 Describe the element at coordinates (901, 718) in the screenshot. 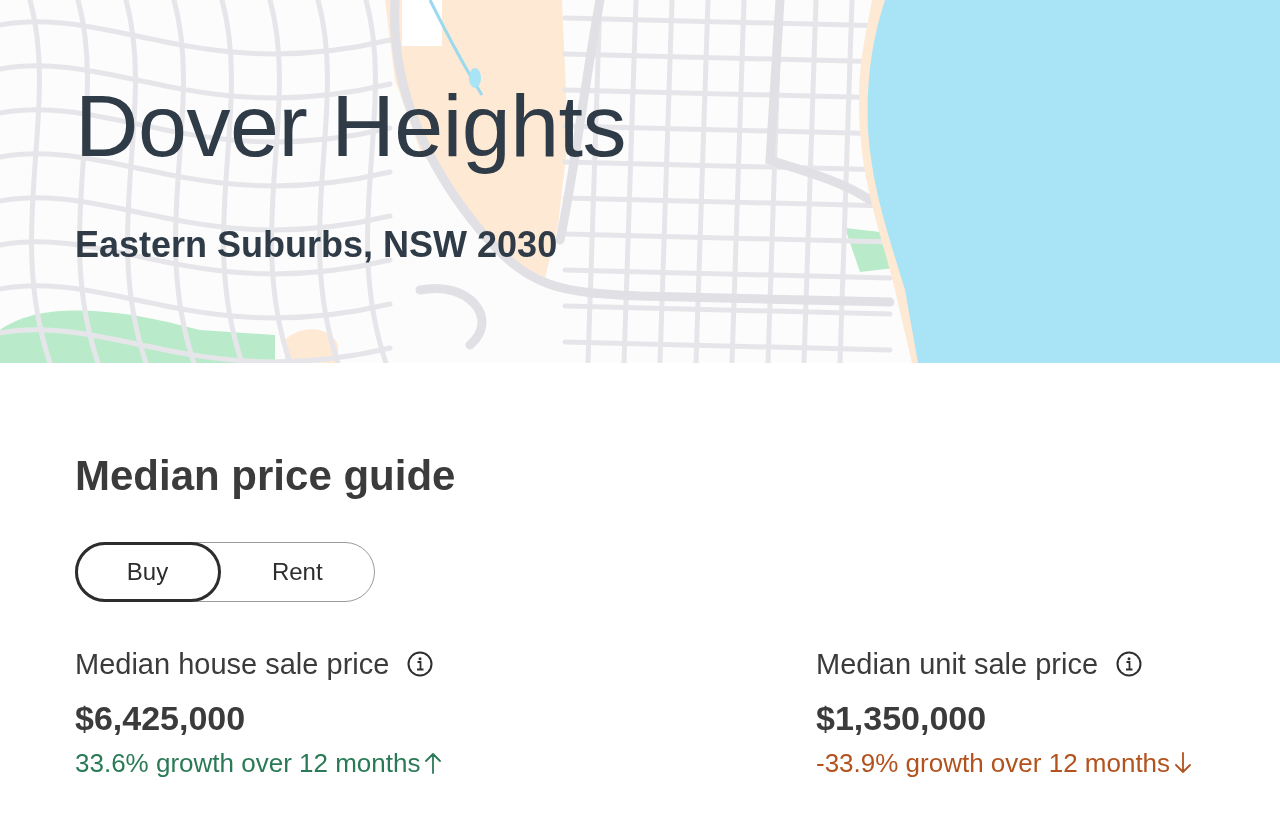

I see `price-value: $1,350,000` at that location.